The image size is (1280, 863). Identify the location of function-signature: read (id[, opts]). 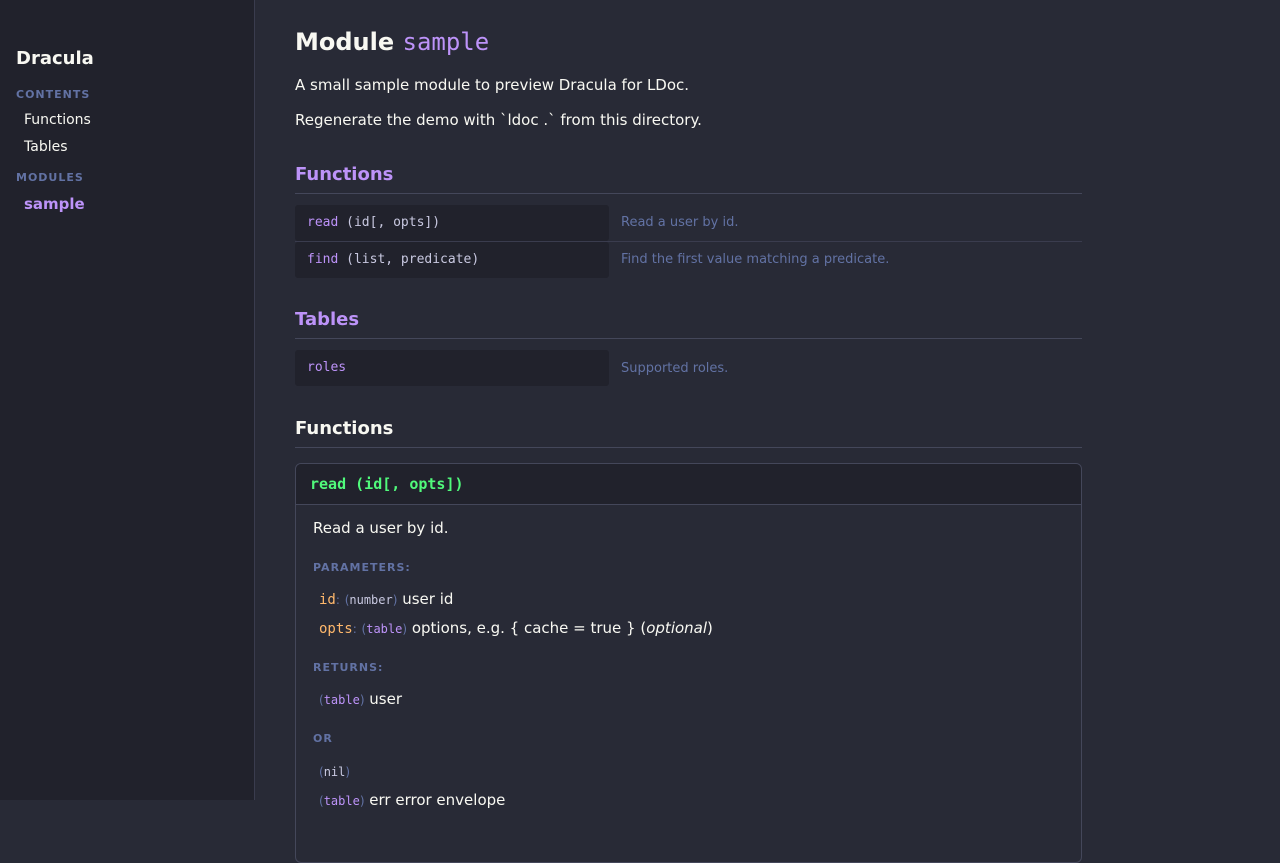
(688, 484).